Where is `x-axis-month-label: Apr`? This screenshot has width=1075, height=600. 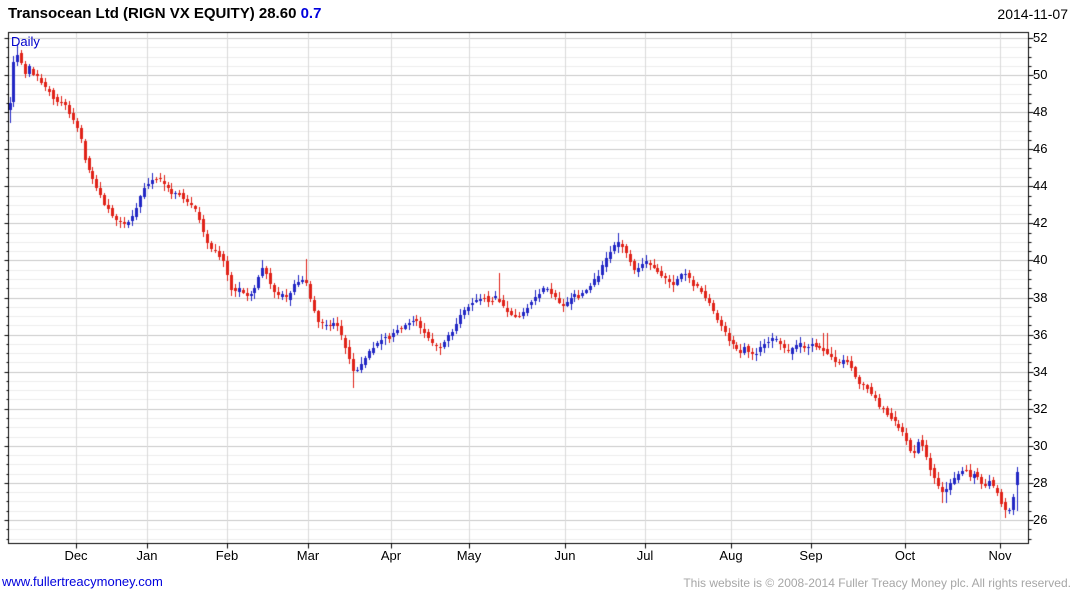
x-axis-month-label: Apr is located at coordinates (391, 555).